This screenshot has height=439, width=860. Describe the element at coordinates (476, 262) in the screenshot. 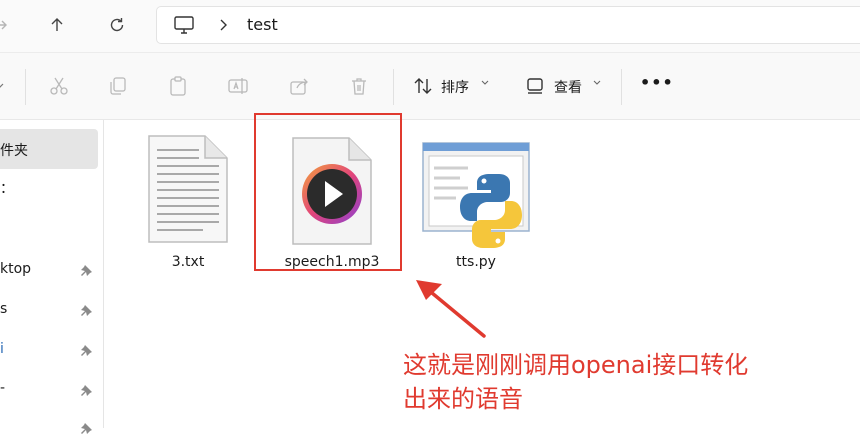

I see `file-name: tts.py` at that location.